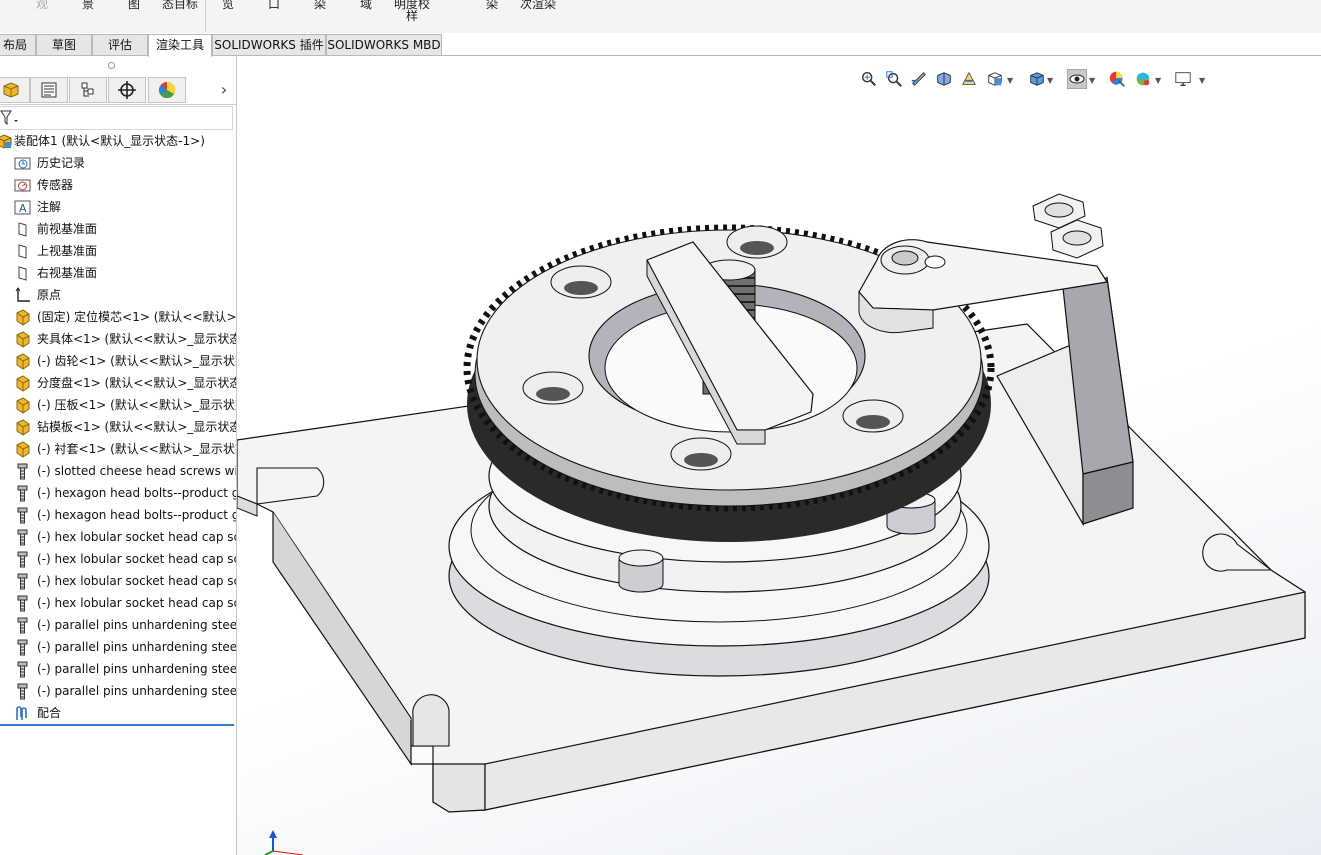  Describe the element at coordinates (412, 11) in the screenshot. I see `ribbon-label: 明度校 样` at that location.